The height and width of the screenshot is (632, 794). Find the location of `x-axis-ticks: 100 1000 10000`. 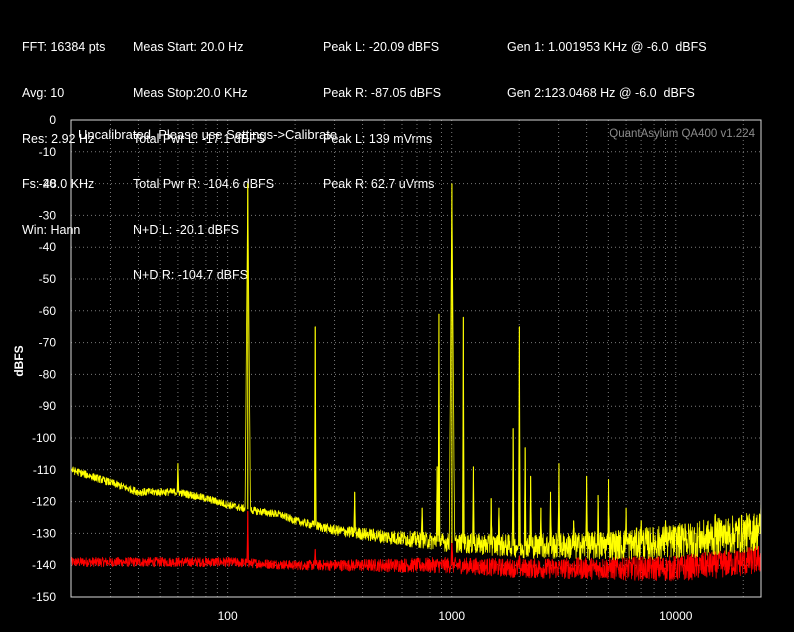

x-axis-ticks: 100 1000 10000 is located at coordinates (455, 616).